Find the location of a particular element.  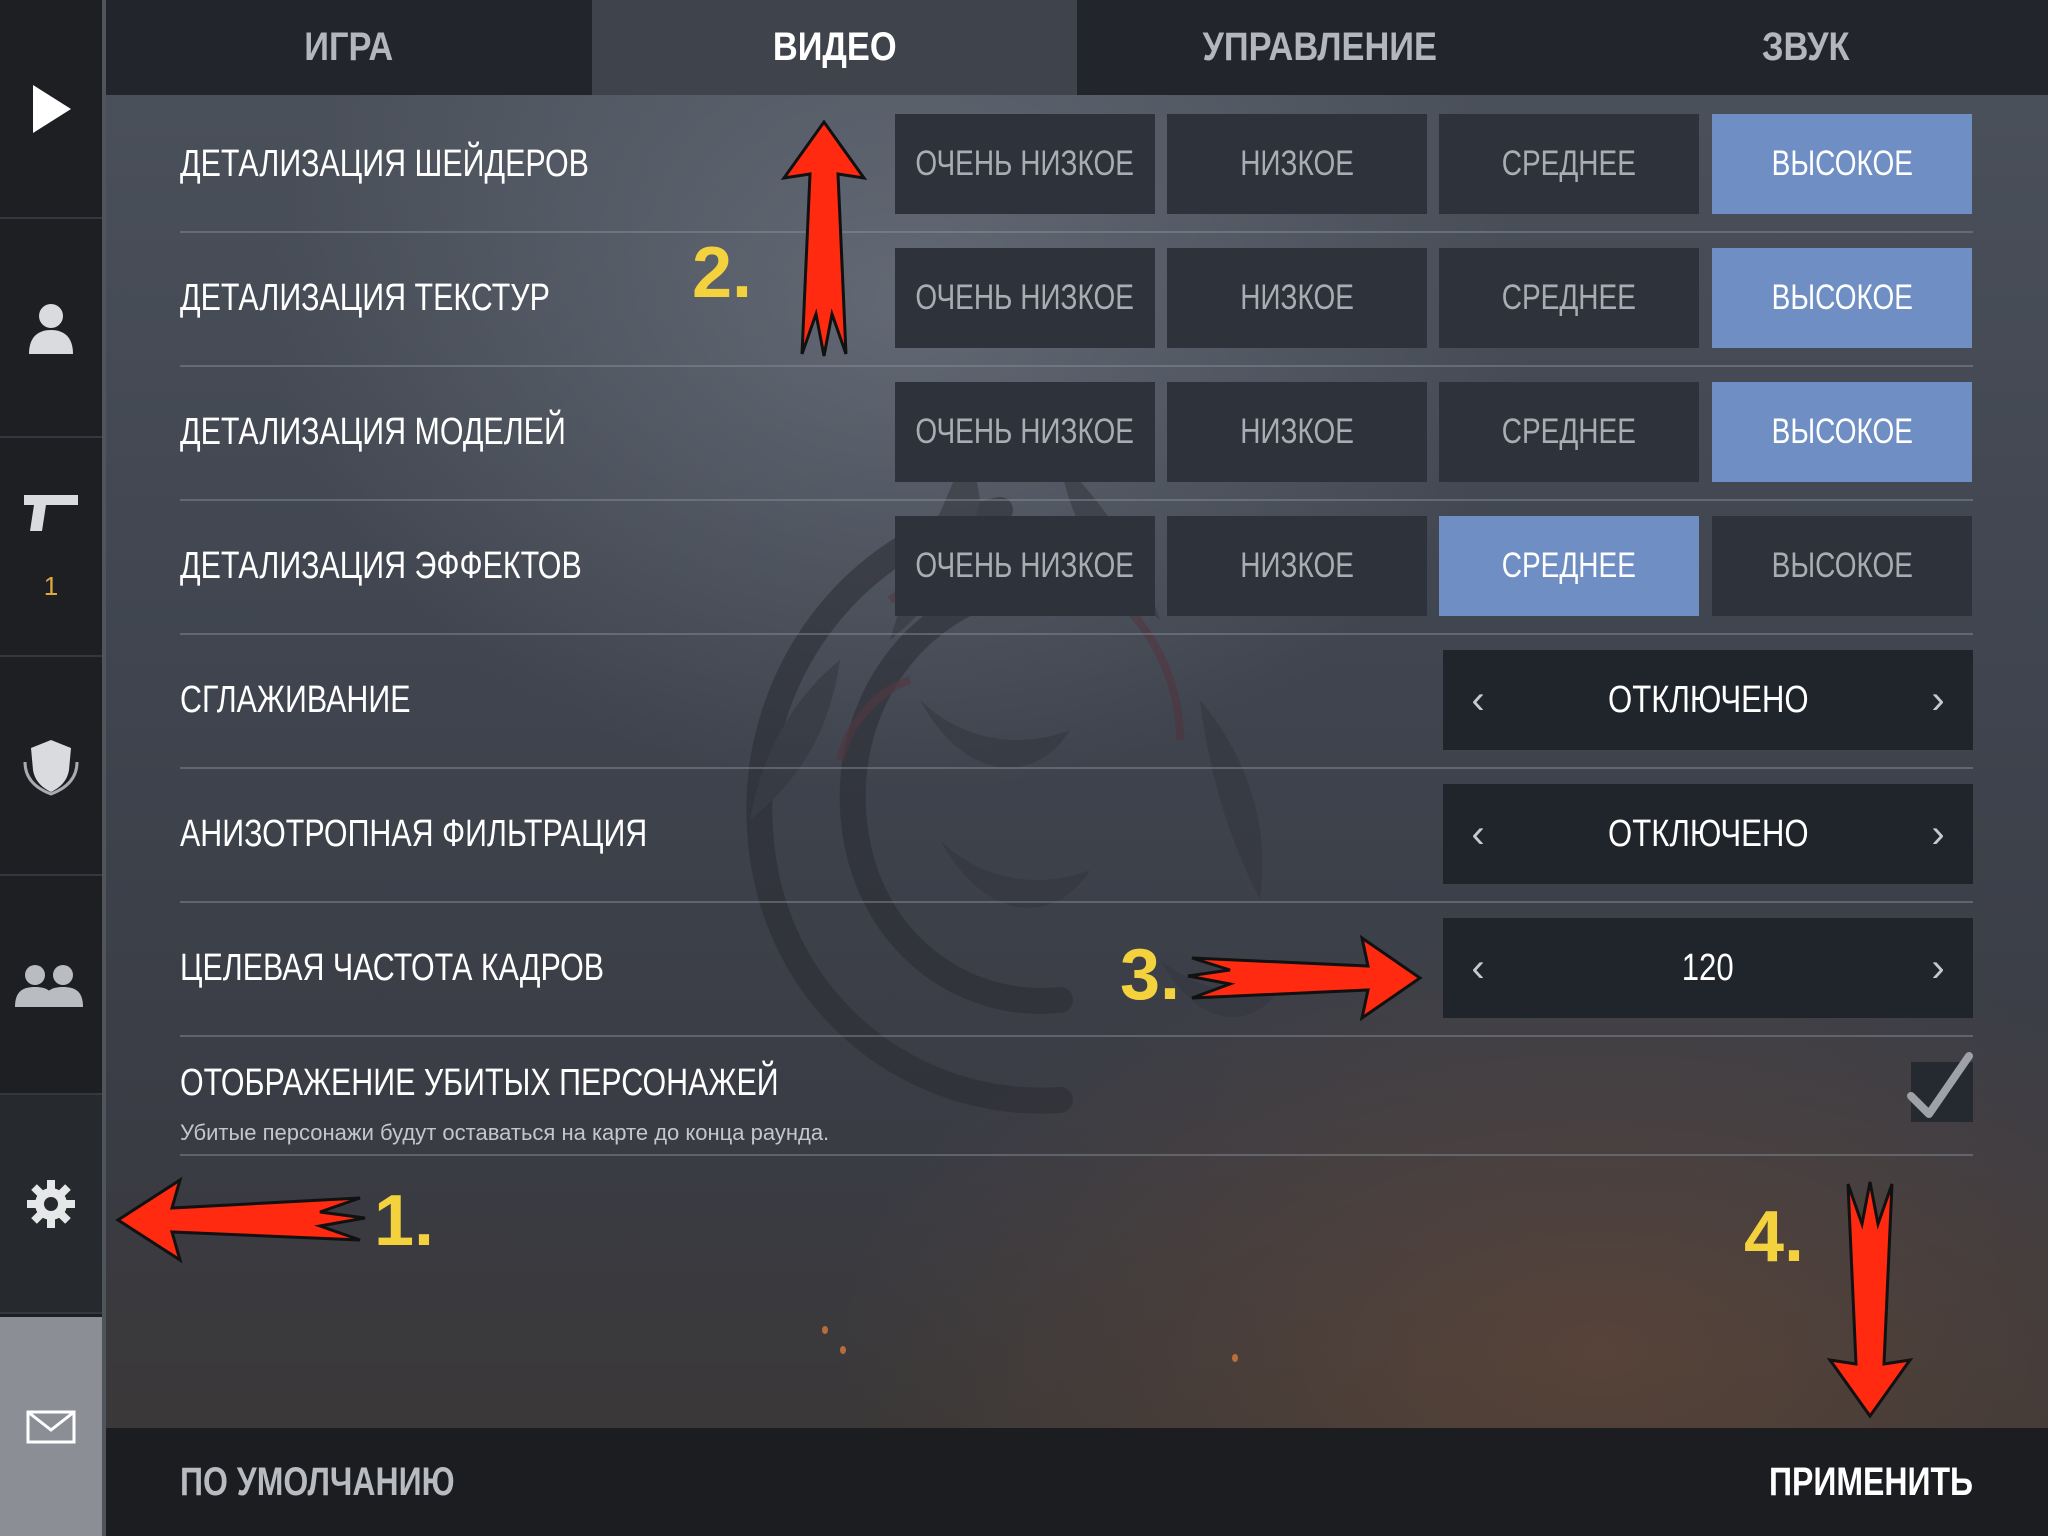

setting-row-anisotropic: АНИЗОТРОПНАЯ ФИЛЬТРАЦИЯ ‹ ОТКЛЮЧЕНО › is located at coordinates (1076, 835).